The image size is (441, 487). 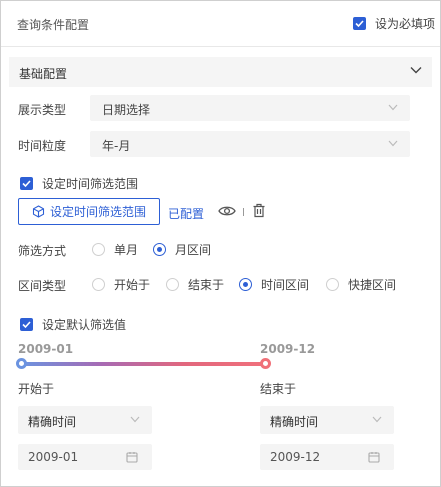 What do you see at coordinates (143, 363) in the screenshot?
I see `date-range-slider` at bounding box center [143, 363].